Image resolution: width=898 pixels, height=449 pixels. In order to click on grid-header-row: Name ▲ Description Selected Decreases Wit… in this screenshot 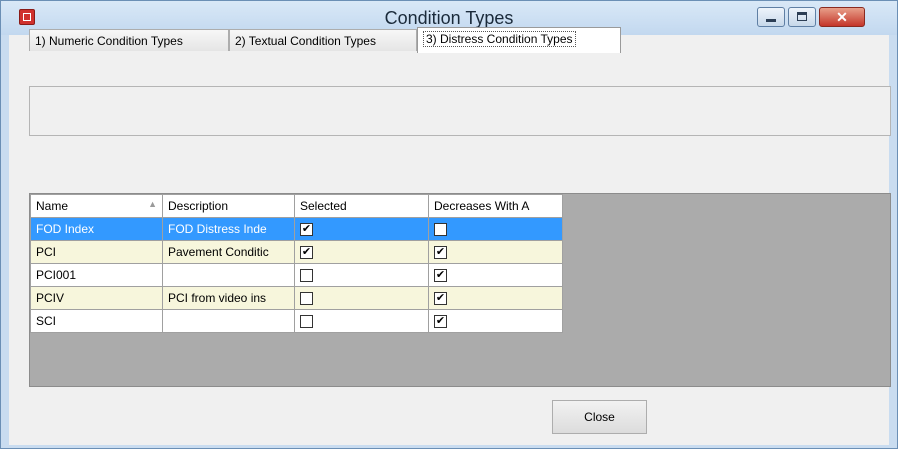, I will do `click(296, 206)`.